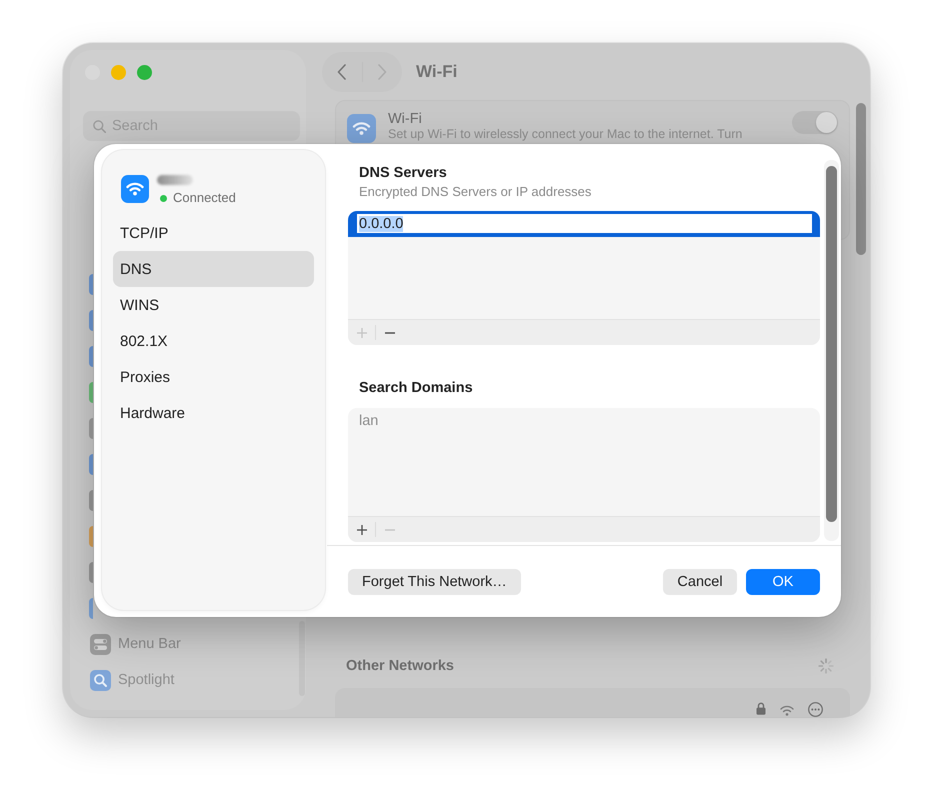 This screenshot has width=934, height=800. What do you see at coordinates (565, 134) in the screenshot?
I see `wifi-description: Set up Wi-Fi to wirelessly connect your Mac to the internet. Turn` at bounding box center [565, 134].